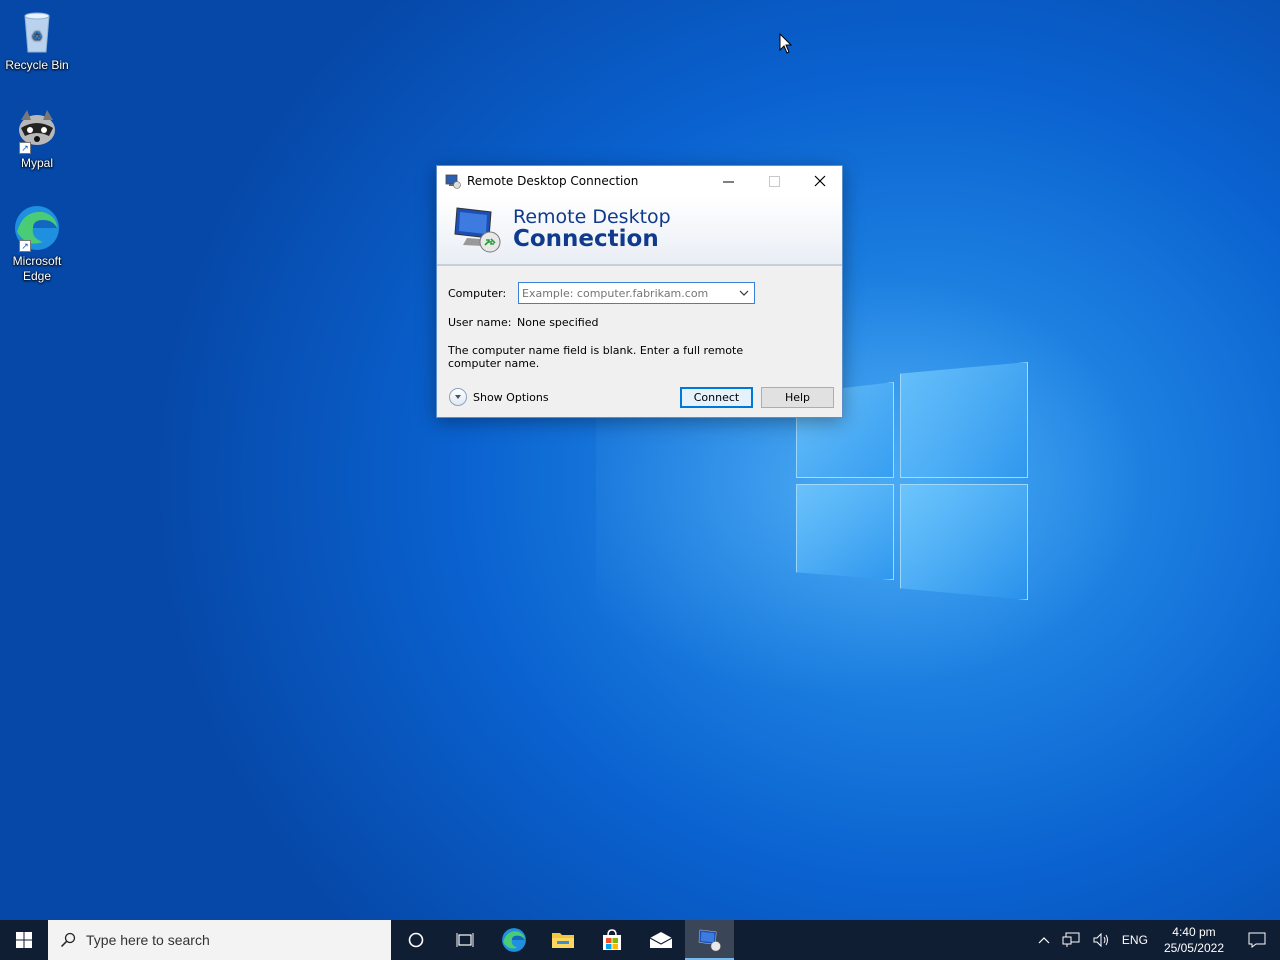 The width and height of the screenshot is (1280, 960). I want to click on mouse-cursor-icon, so click(786, 43).